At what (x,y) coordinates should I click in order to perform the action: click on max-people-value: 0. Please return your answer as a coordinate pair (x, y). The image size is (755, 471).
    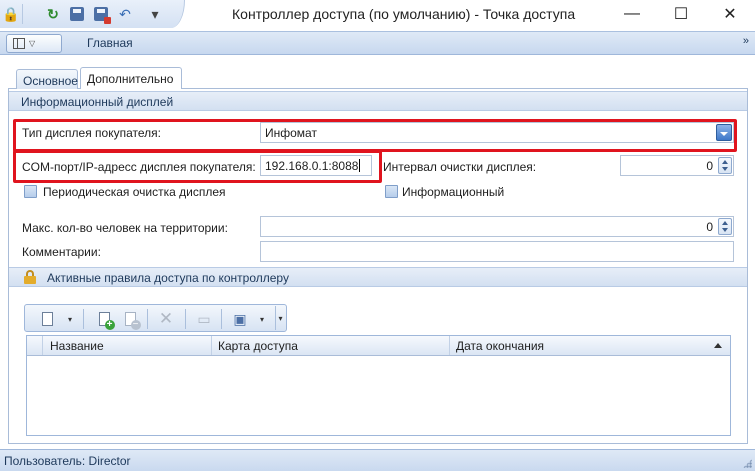
    Looking at the image, I should click on (709, 227).